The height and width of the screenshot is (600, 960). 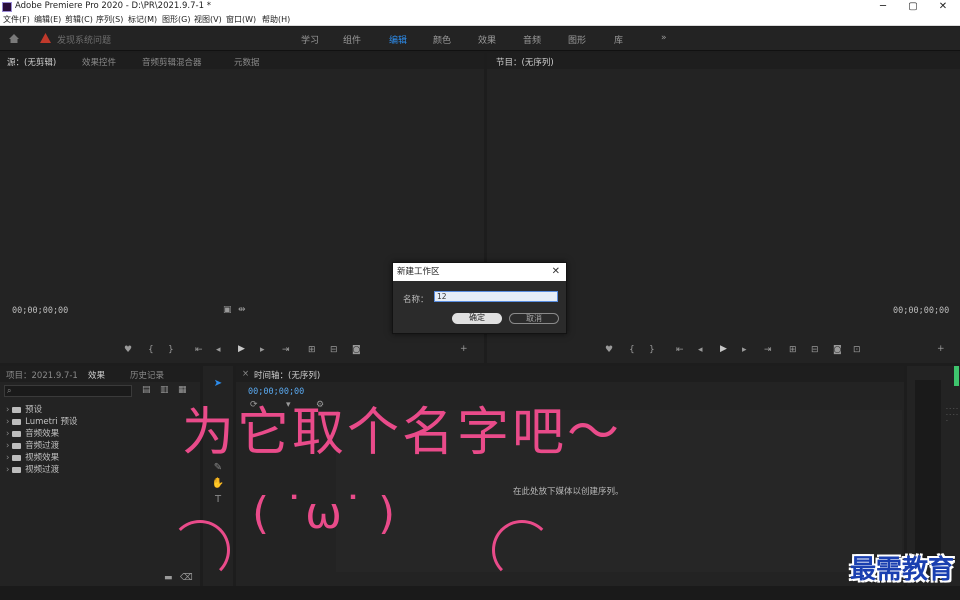 I want to click on program-timecode: 00;00;00;00, so click(x=921, y=311).